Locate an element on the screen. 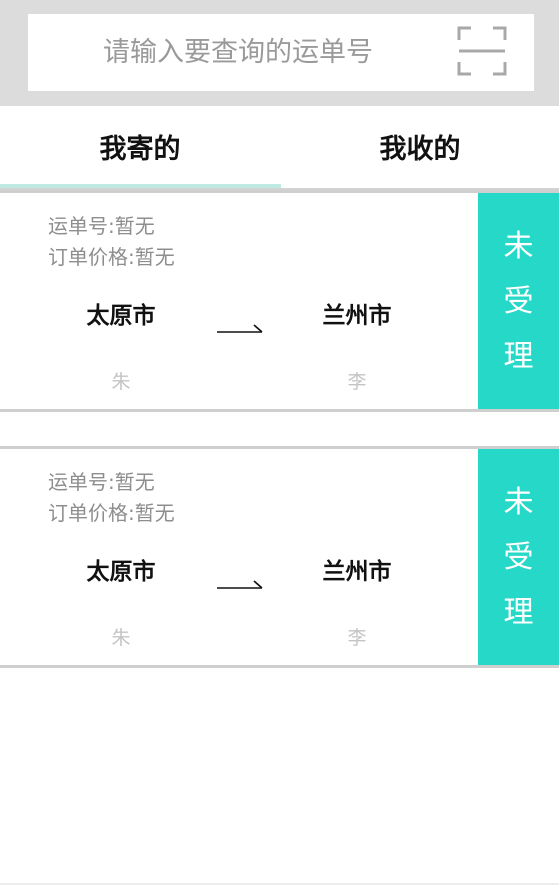  search-bar is located at coordinates (279, 53).